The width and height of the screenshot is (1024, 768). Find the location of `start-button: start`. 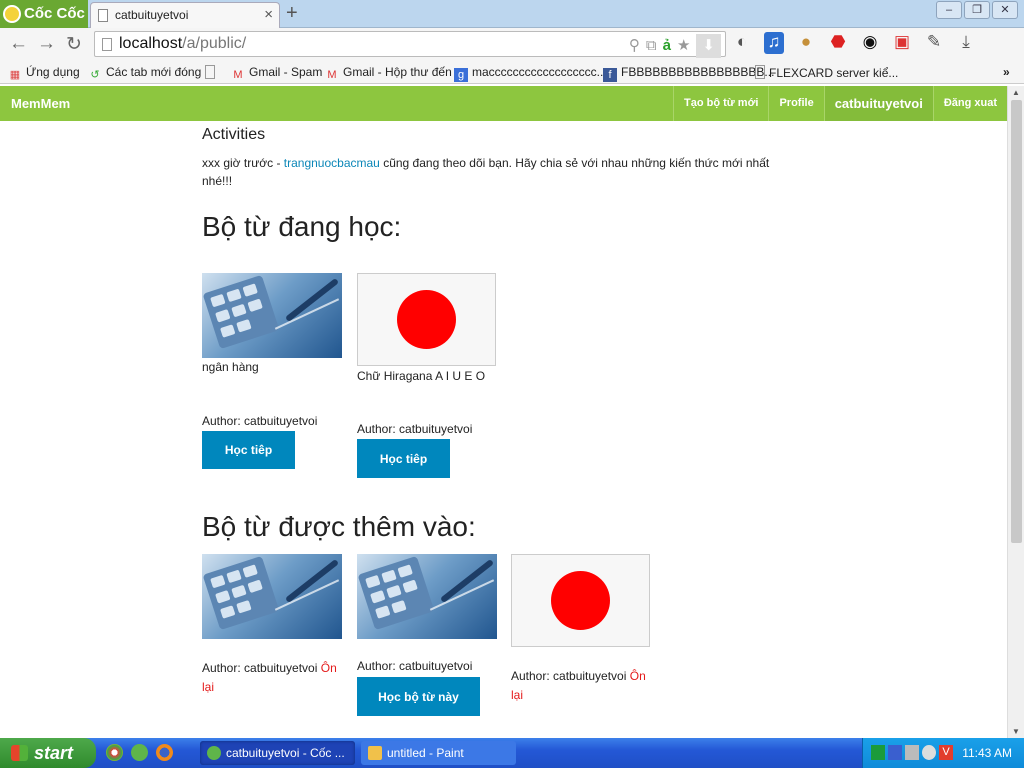

start-button: start is located at coordinates (48, 753).